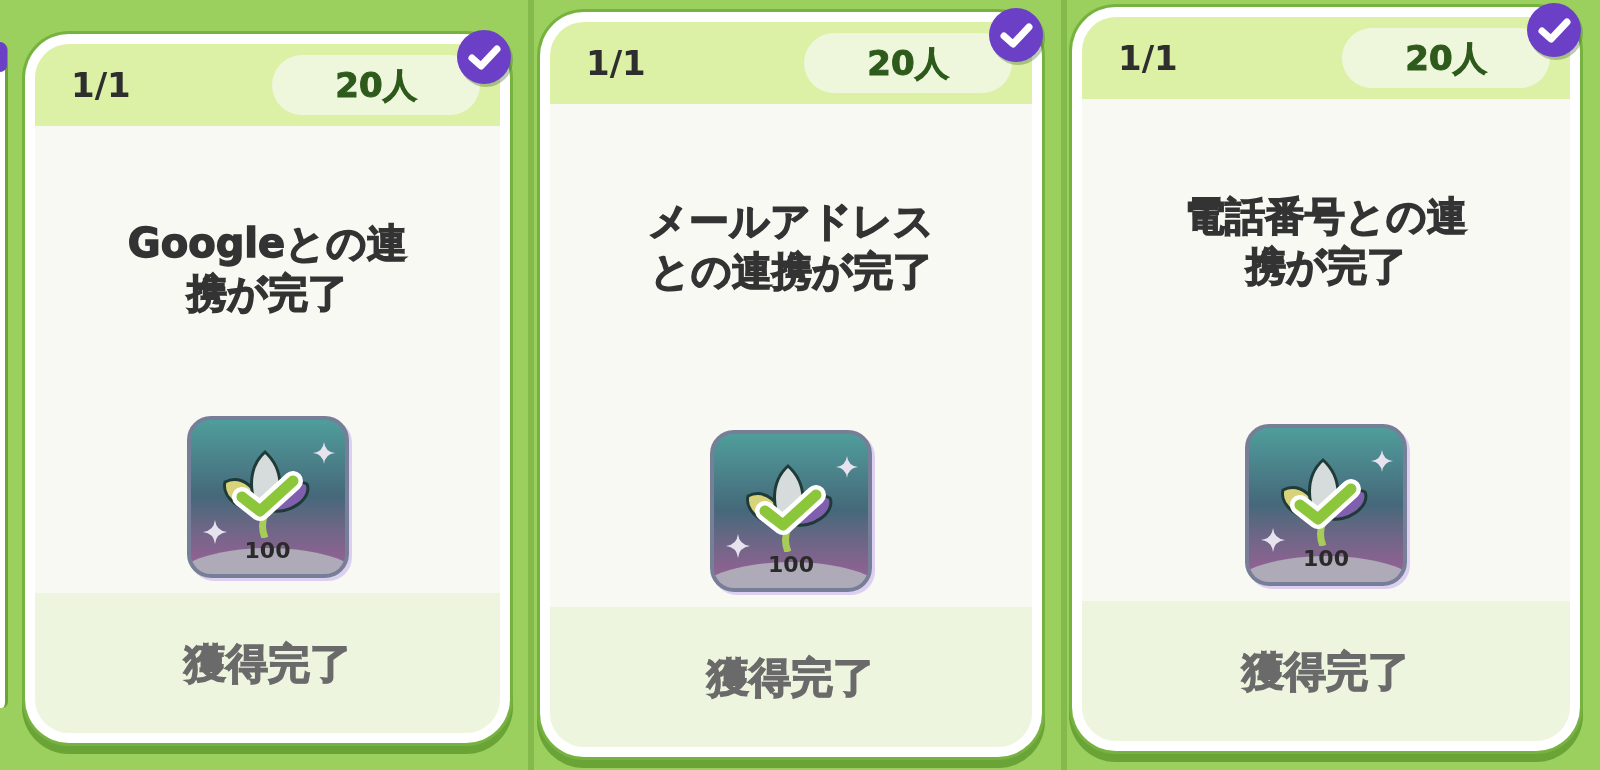 The height and width of the screenshot is (770, 1600). Describe the element at coordinates (267, 268) in the screenshot. I see `mission-title: Googleとの連 携が完了` at that location.